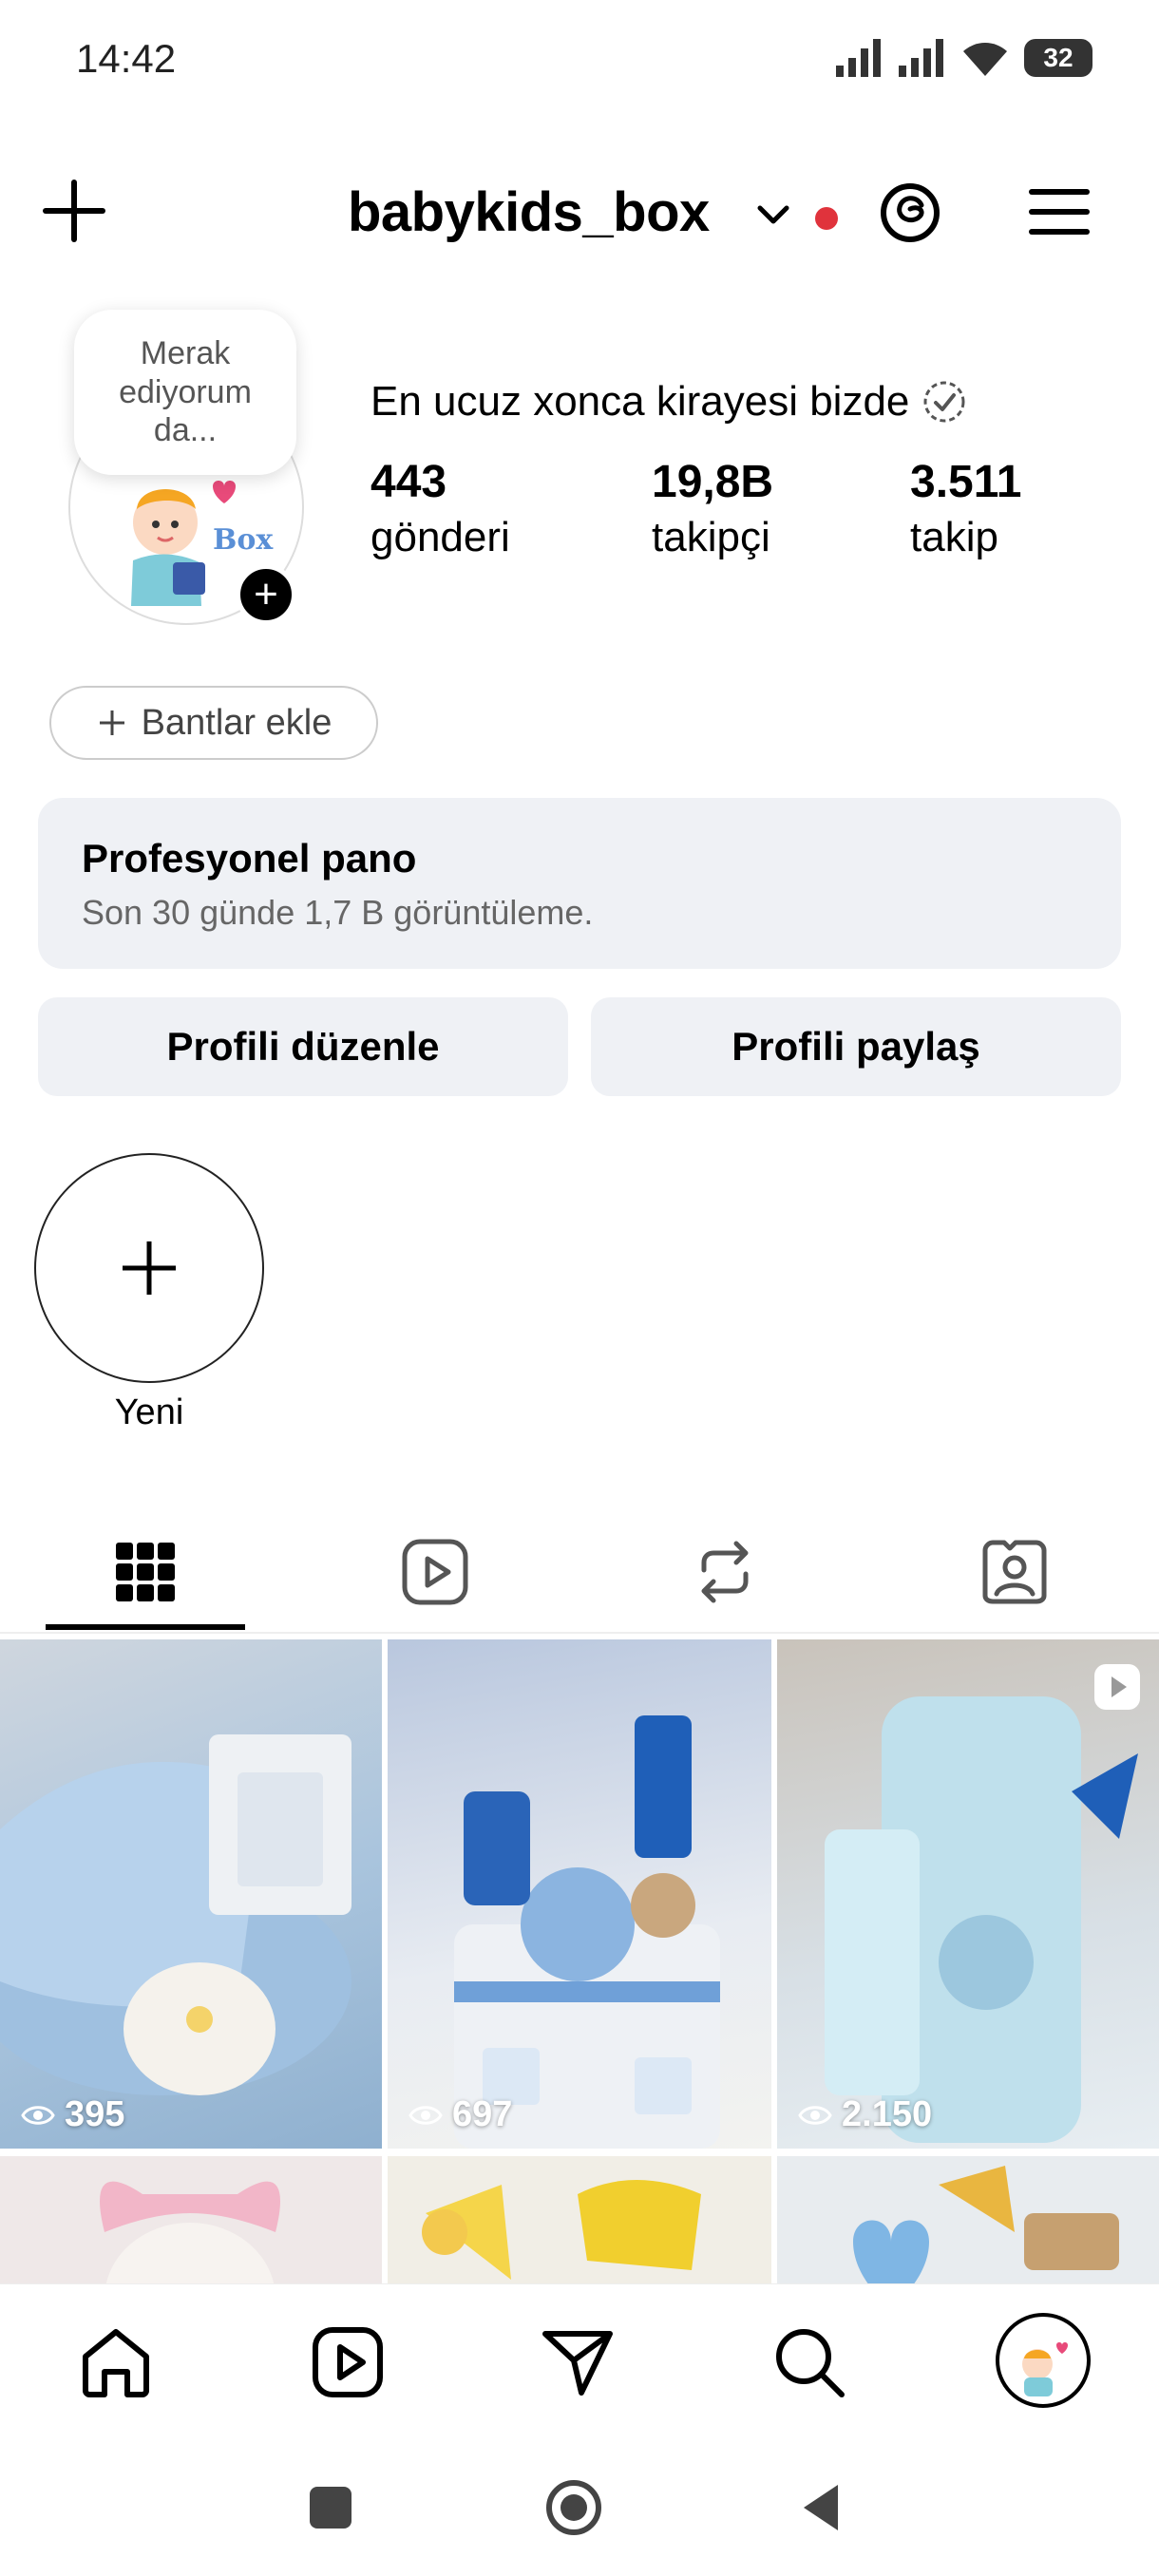 This screenshot has height=2576, width=1159. I want to click on post-views-count: 2.150, so click(887, 2114).